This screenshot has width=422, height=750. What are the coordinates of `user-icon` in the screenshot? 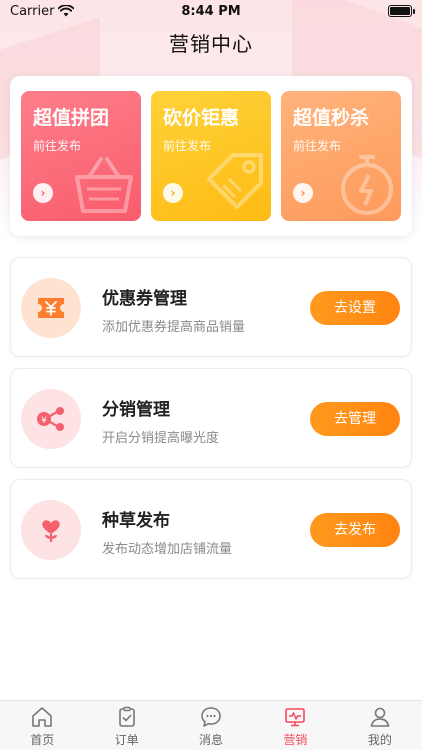 It's located at (380, 717).